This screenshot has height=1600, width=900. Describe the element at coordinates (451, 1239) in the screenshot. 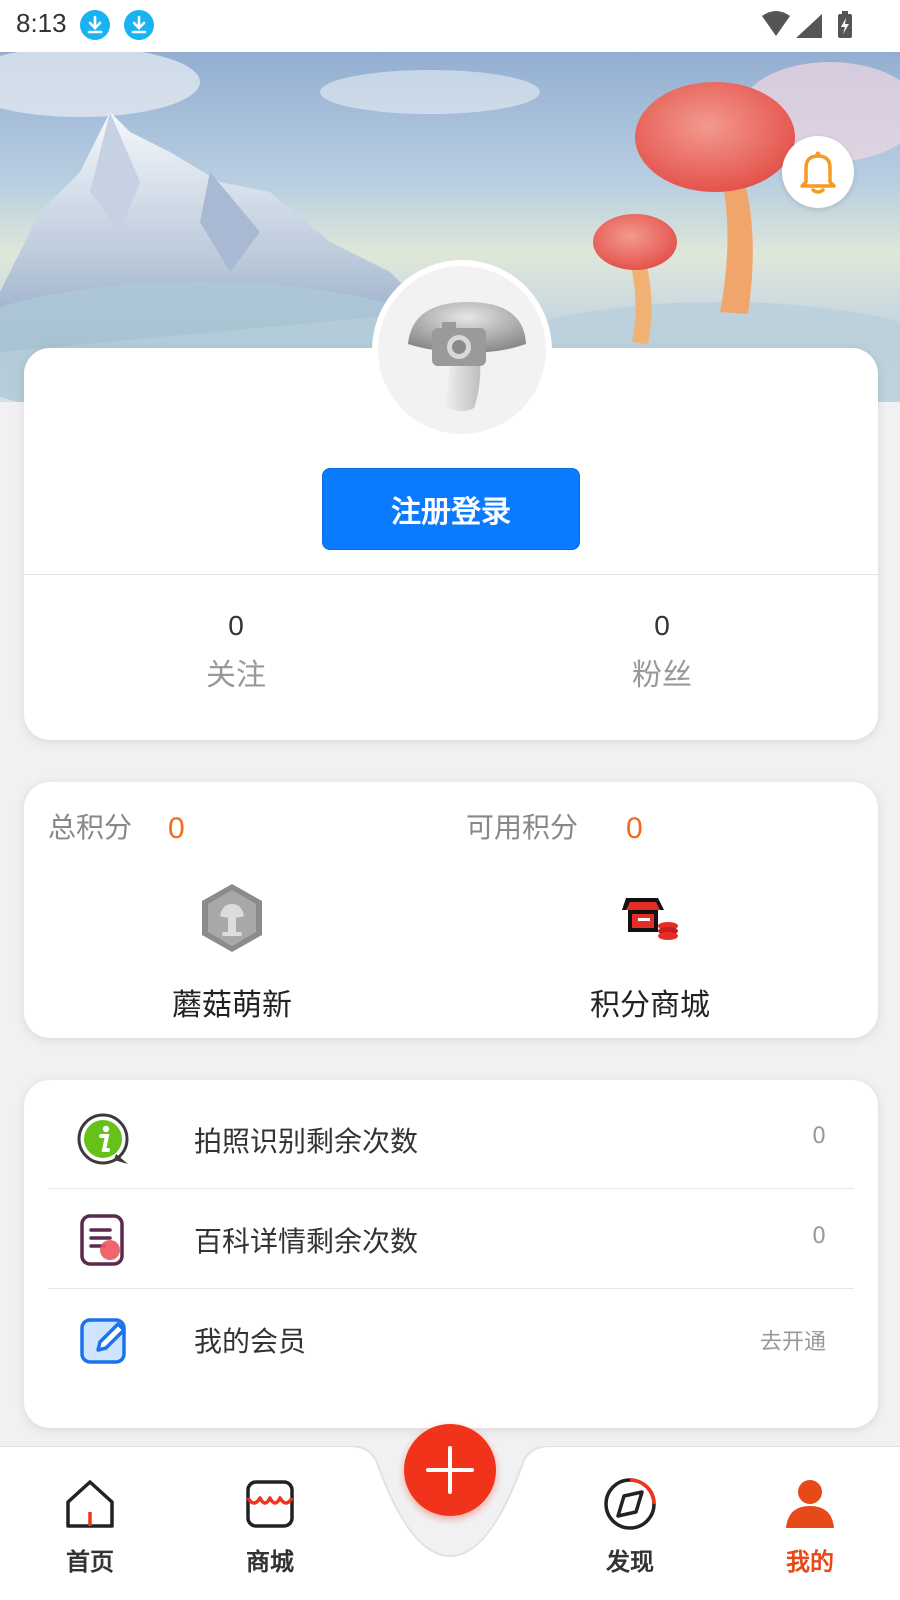

I see `list-item-encyclopedia: 百科详情剩余次数 0` at that location.